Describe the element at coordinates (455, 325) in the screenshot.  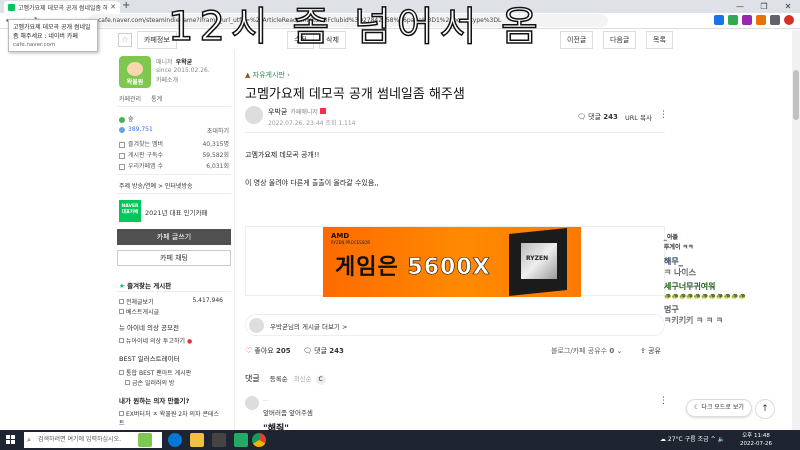
I see `author-other-posts: 우박굳님의 게시글 더보기 >` at that location.